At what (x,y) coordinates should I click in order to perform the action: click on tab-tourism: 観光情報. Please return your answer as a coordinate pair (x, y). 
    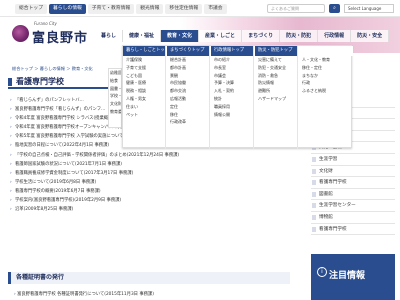
    Looking at the image, I should click on (150, 9).